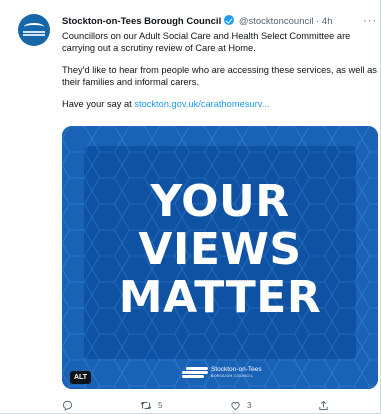 The image size is (381, 414). I want to click on council-wave-icon, so click(34, 27).